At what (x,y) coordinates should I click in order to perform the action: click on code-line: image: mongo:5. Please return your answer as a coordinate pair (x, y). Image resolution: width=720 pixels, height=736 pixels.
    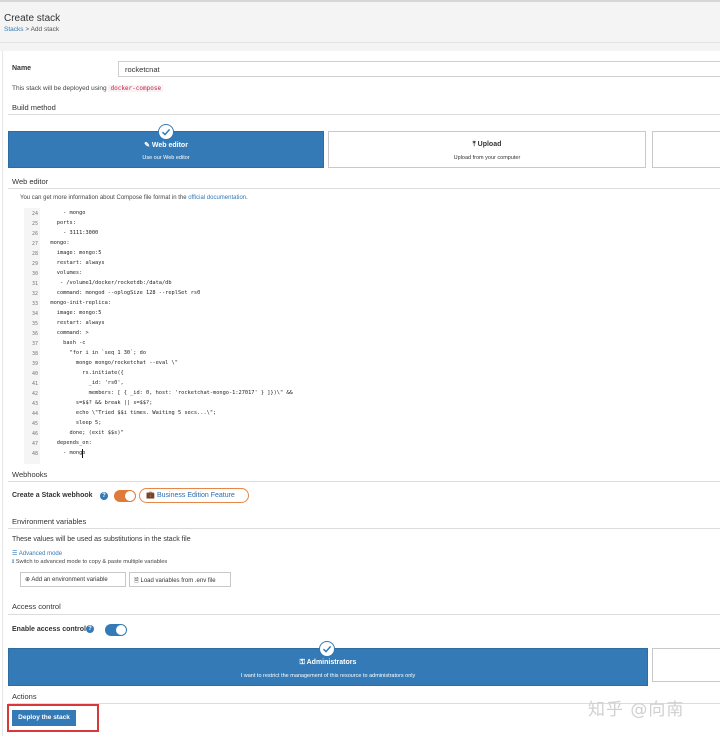
    Looking at the image, I should click on (73, 313).